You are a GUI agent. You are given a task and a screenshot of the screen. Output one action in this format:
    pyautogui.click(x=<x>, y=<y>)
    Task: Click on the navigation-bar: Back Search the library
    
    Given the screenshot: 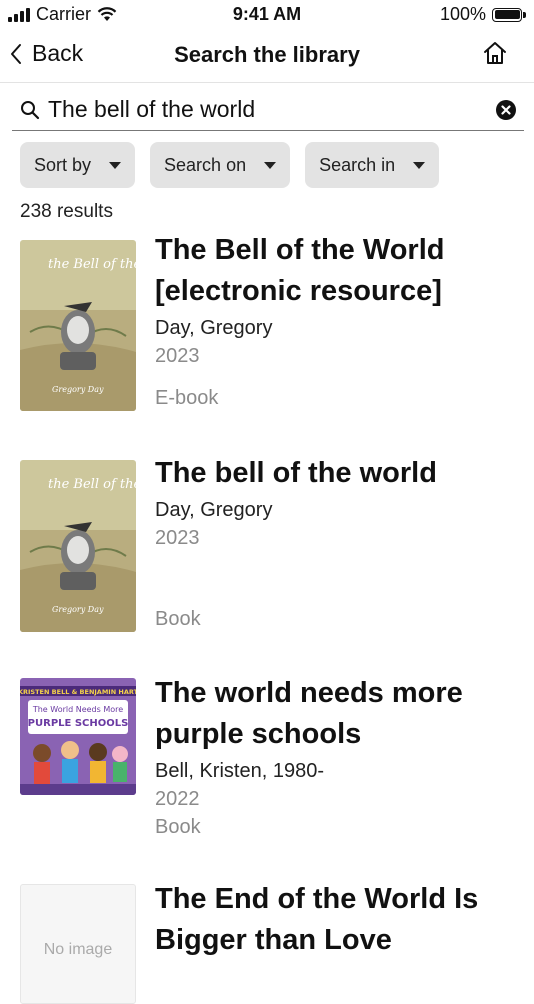 What is the action you would take?
    pyautogui.click(x=267, y=56)
    